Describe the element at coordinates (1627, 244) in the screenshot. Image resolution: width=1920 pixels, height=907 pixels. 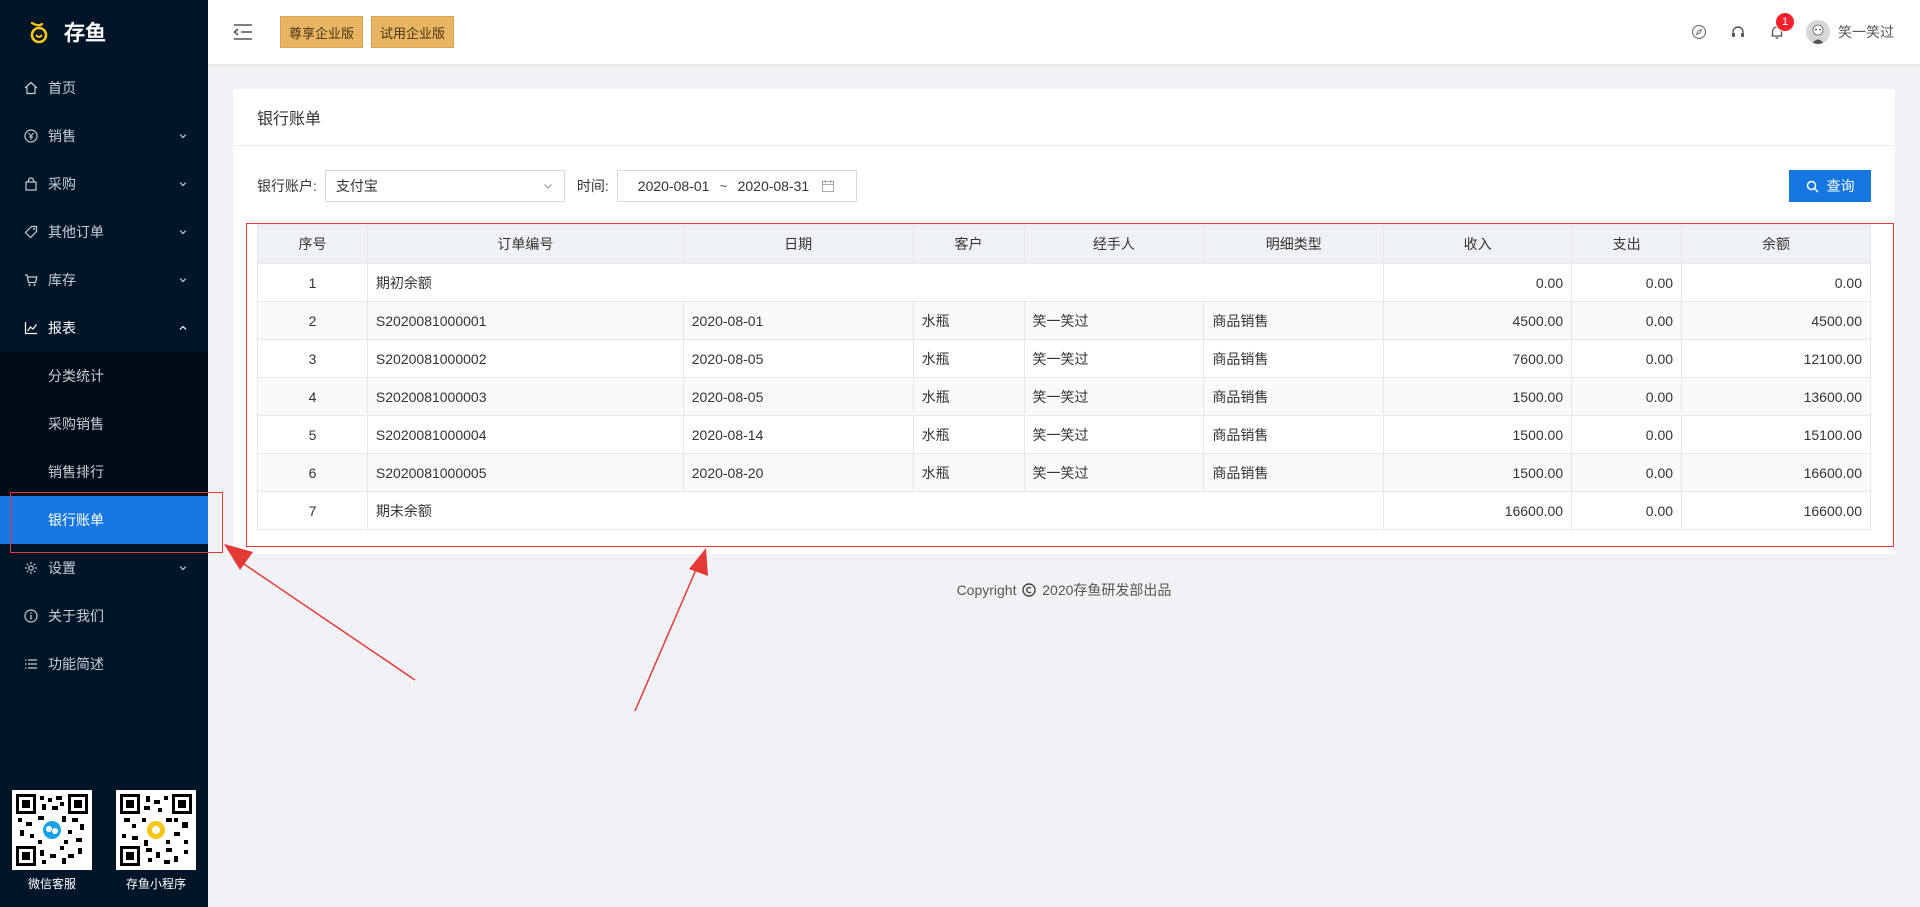
I see `col-header-expense: 支出` at that location.